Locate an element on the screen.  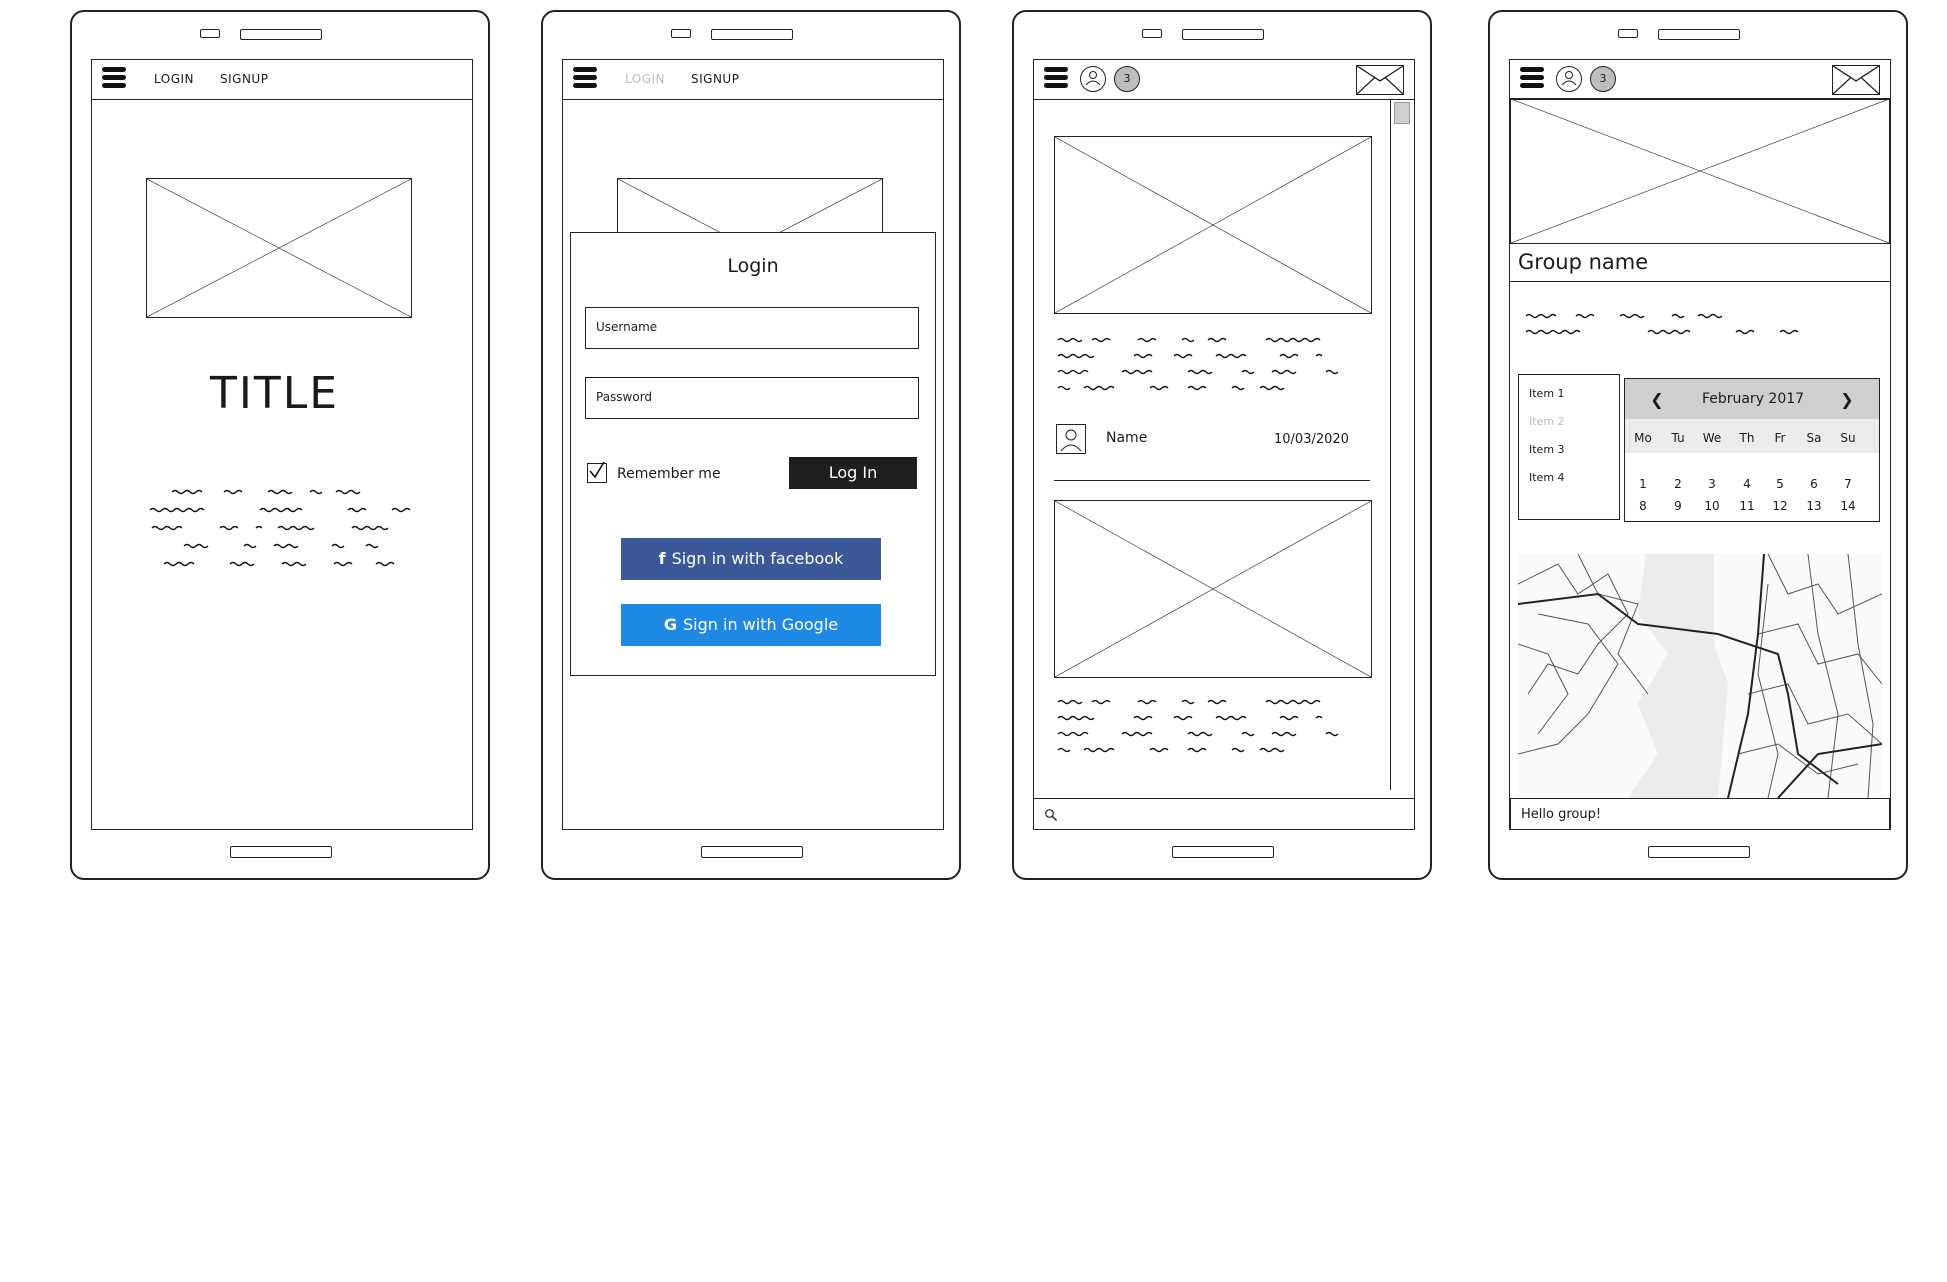
list-item: Item 3 is located at coordinates (1547, 449).